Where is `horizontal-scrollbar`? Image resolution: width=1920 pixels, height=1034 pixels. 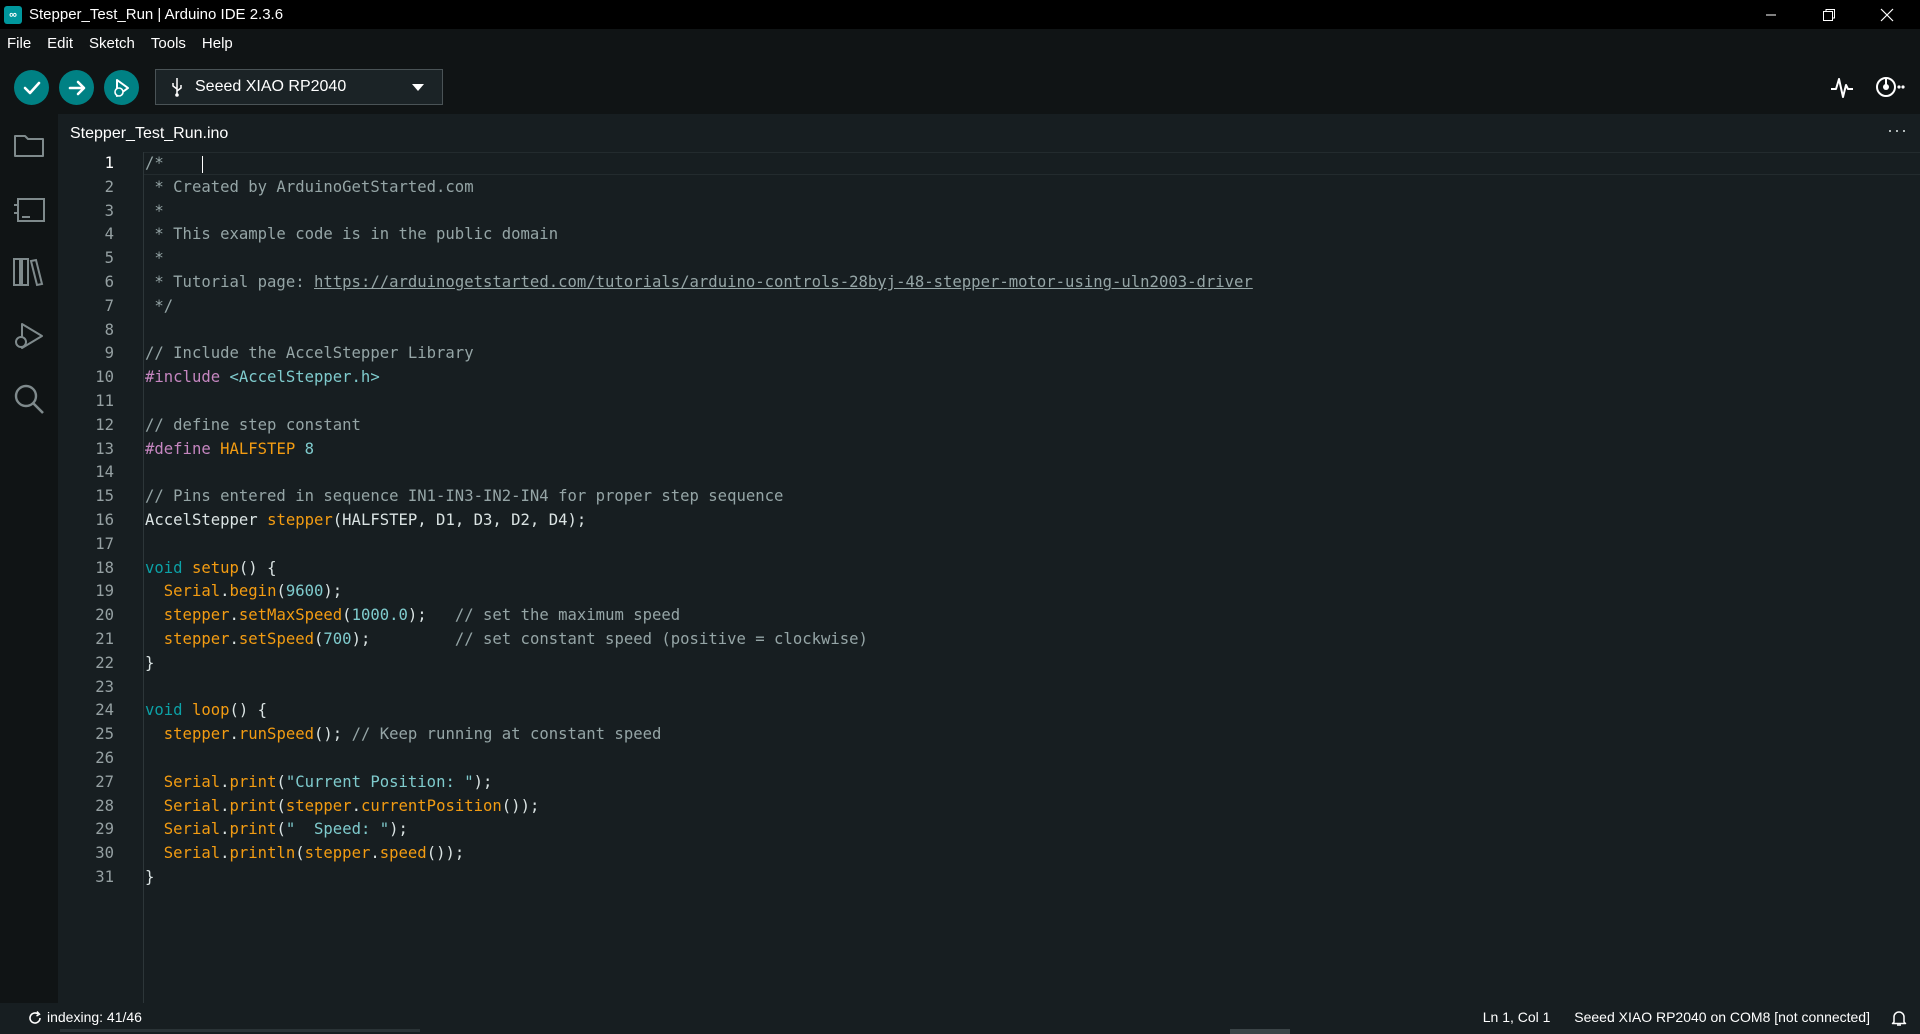 horizontal-scrollbar is located at coordinates (240, 1030).